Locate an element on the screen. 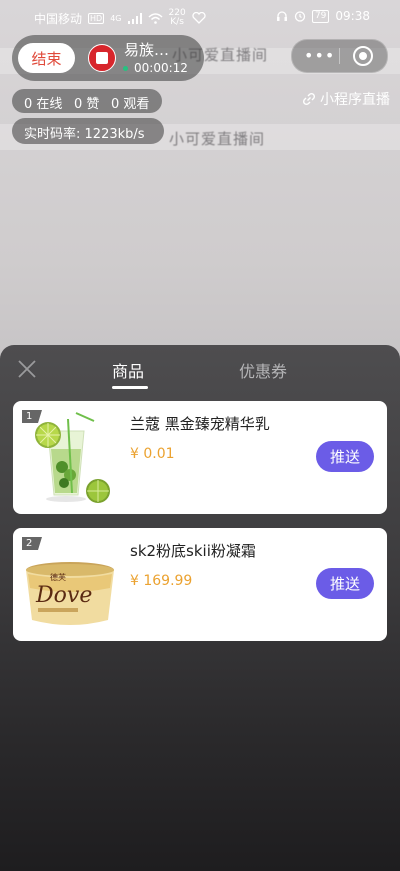  mini-program-live-link: 小程序直播 is located at coordinates (346, 99).